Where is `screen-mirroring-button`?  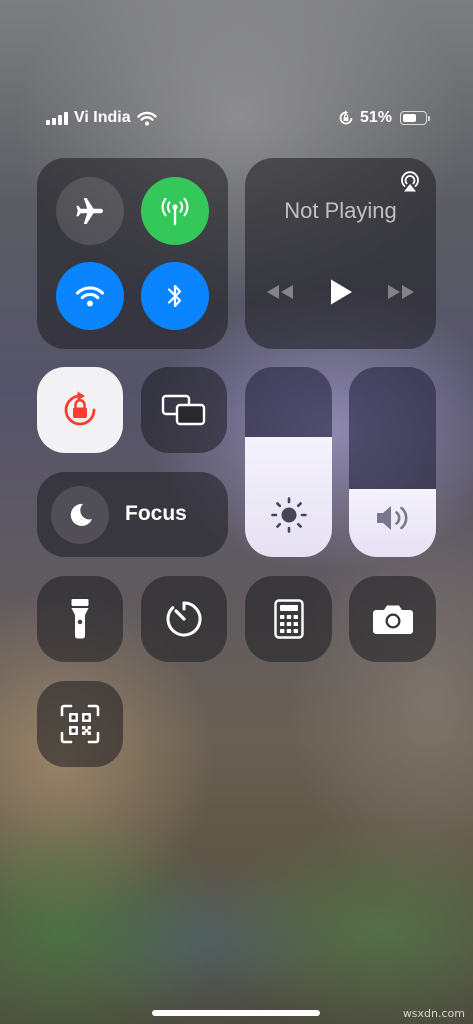 screen-mirroring-button is located at coordinates (184, 410).